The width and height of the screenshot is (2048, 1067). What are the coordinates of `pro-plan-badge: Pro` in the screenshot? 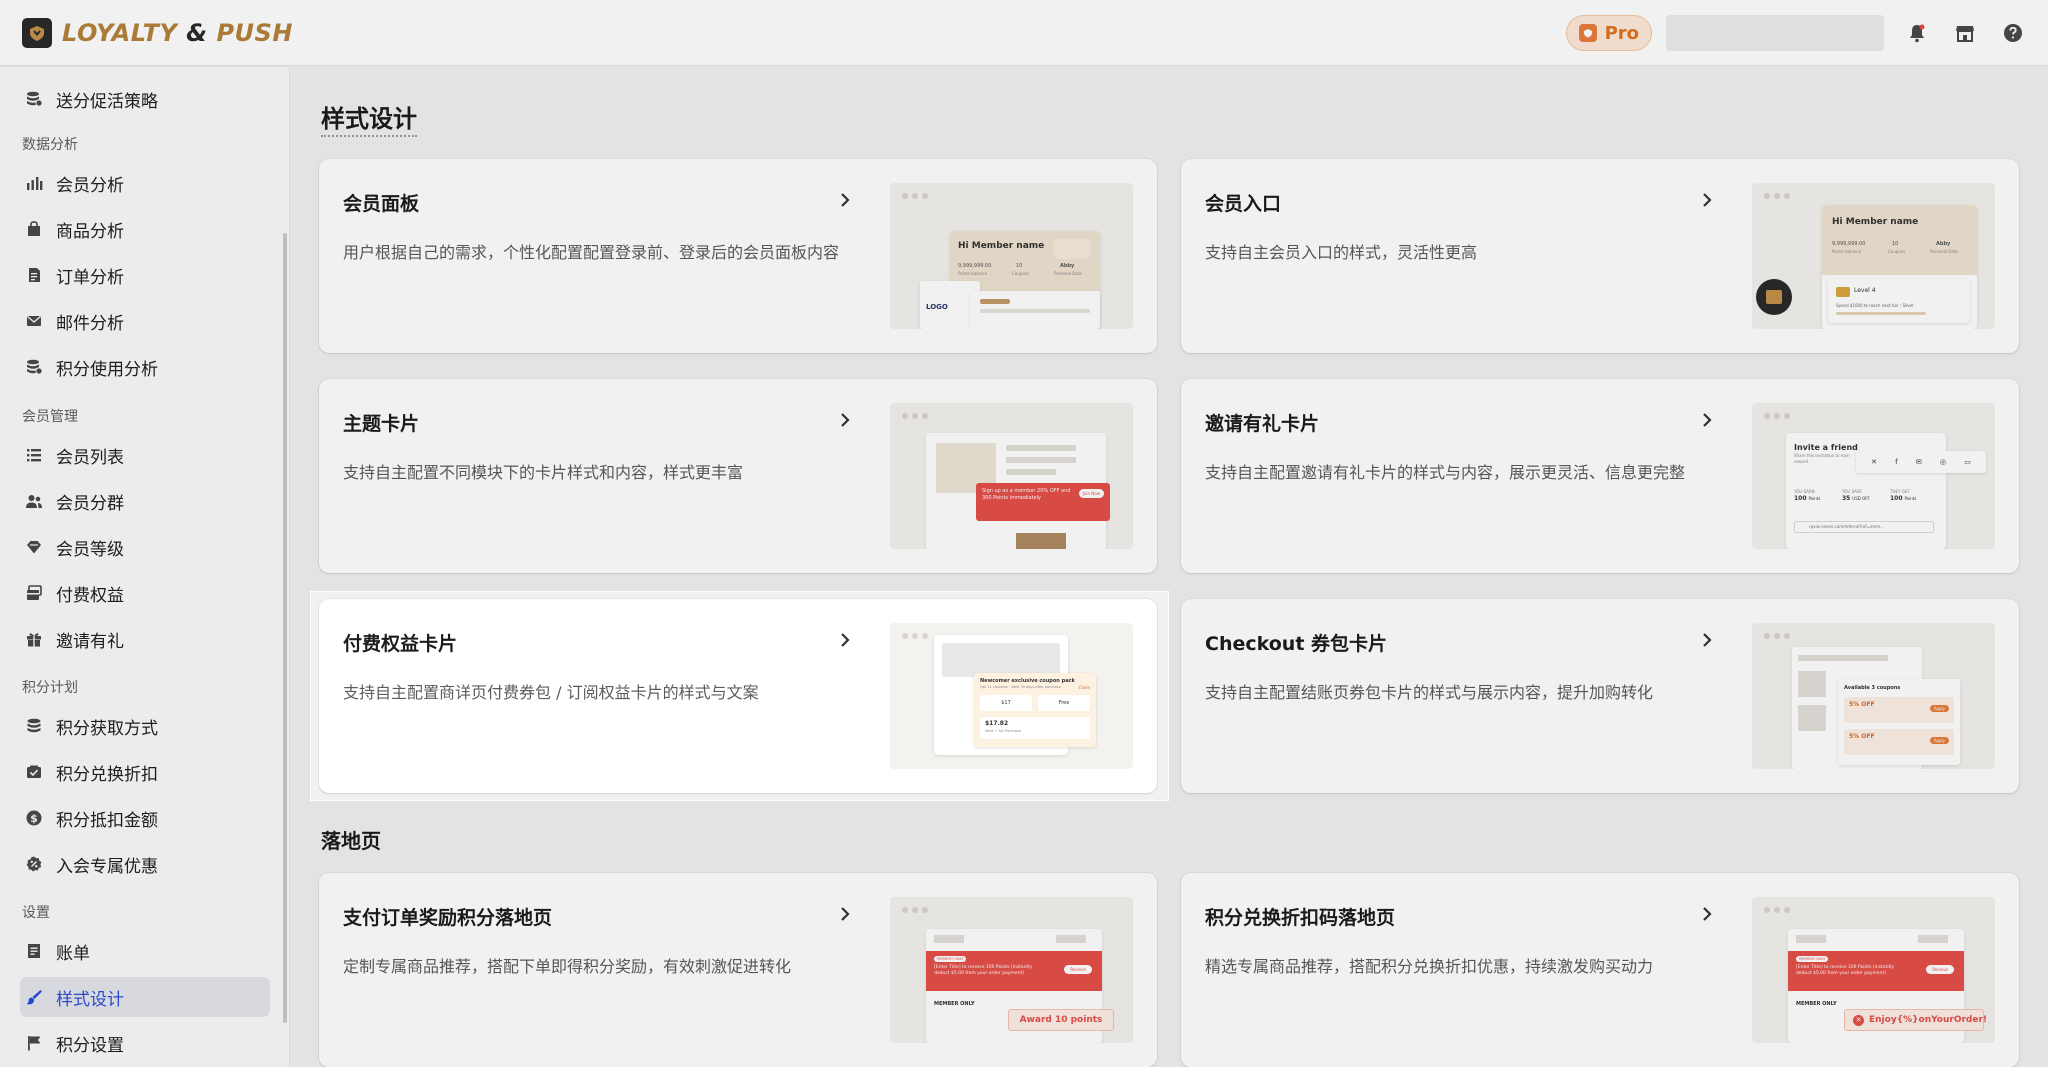 It's located at (1608, 33).